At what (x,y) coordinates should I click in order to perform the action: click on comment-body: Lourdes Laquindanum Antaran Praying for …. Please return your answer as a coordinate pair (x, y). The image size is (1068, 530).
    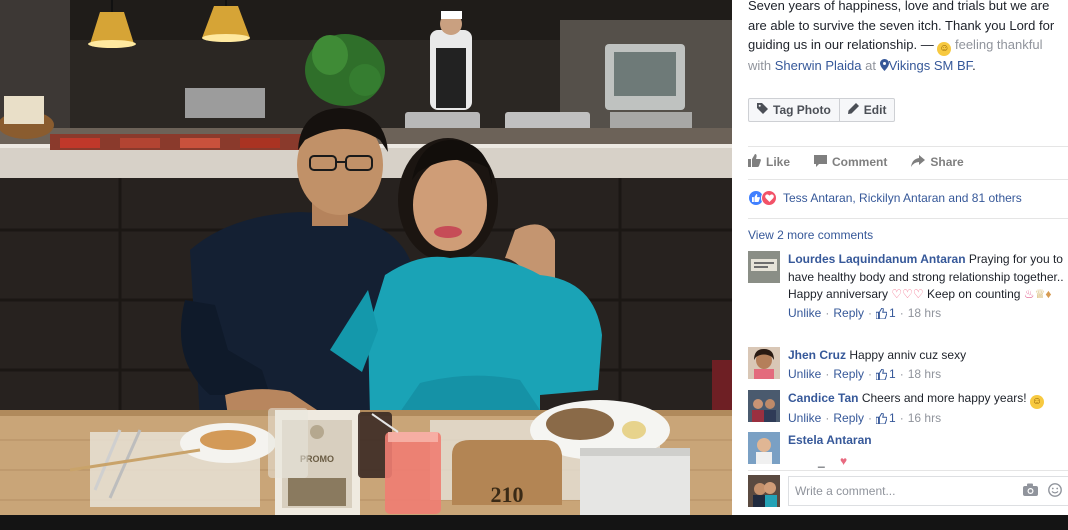
    Looking at the image, I should click on (927, 286).